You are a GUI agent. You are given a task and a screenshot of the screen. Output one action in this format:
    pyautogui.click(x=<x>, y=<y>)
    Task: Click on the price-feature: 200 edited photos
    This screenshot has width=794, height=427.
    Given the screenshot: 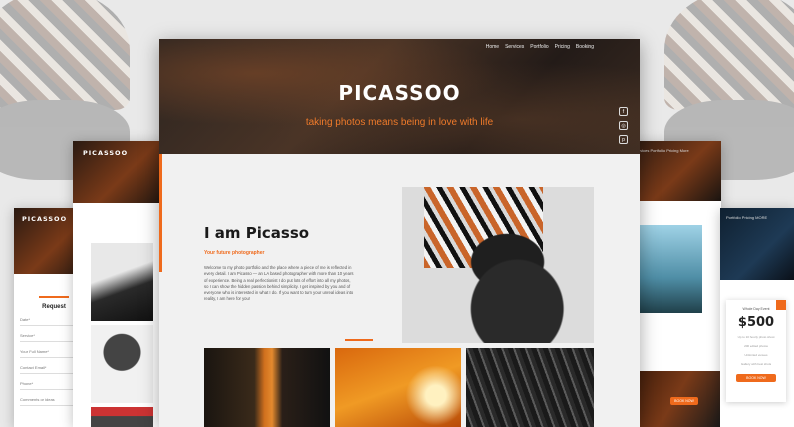 What is the action you would take?
    pyautogui.click(x=756, y=346)
    